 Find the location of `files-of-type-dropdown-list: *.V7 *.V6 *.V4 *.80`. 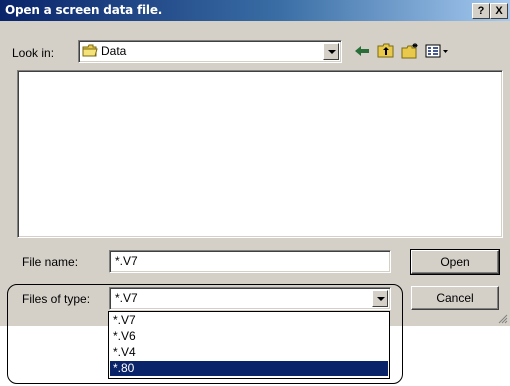

files-of-type-dropdown-list: *.V7 *.V6 *.V4 *.80 is located at coordinates (249, 345).